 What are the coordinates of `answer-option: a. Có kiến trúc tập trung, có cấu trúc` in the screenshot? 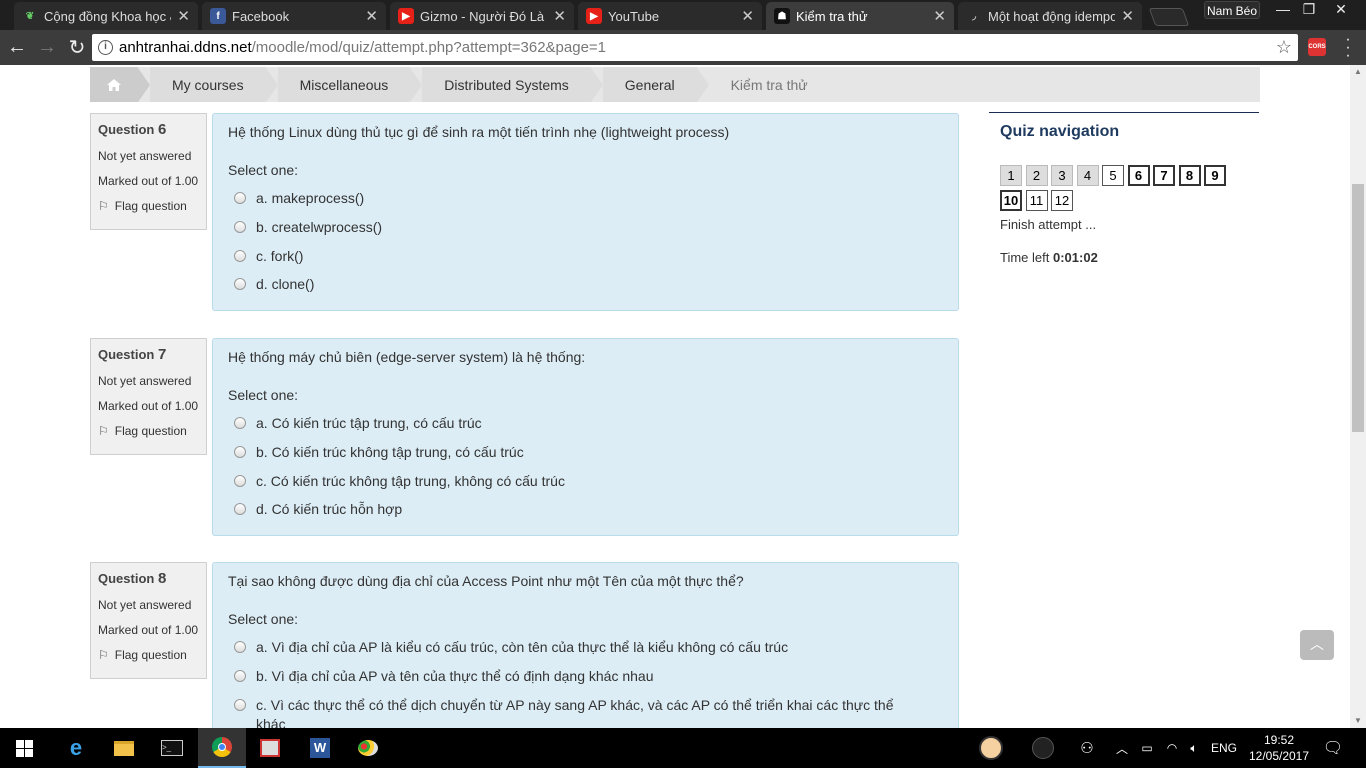 It's located at (585, 423).